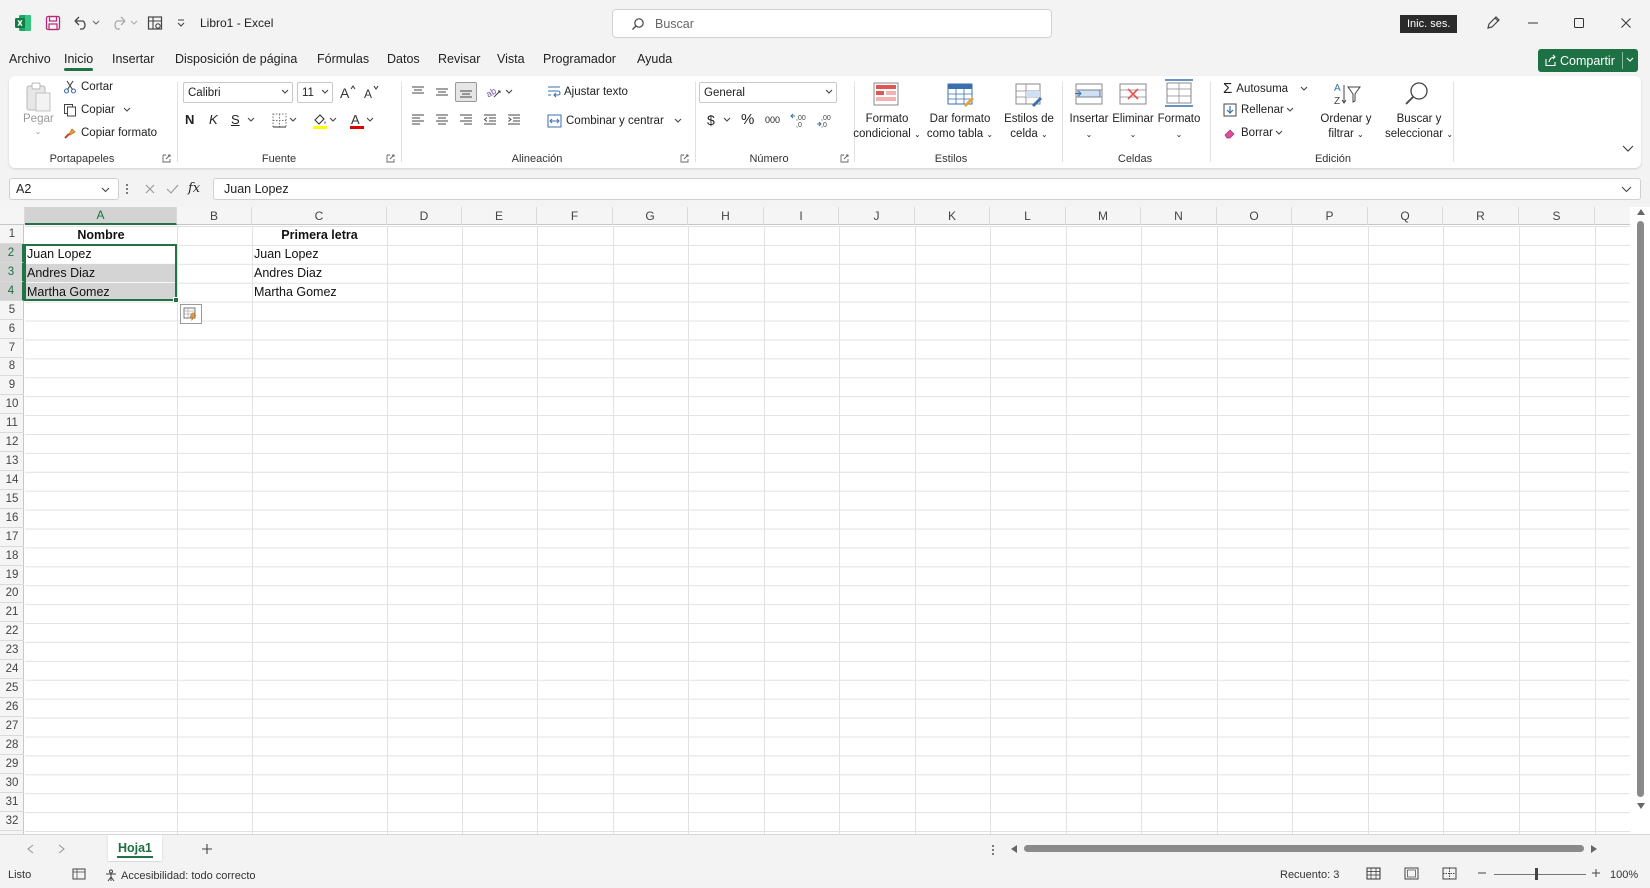  I want to click on page-layout-view-icon, so click(1411, 873).